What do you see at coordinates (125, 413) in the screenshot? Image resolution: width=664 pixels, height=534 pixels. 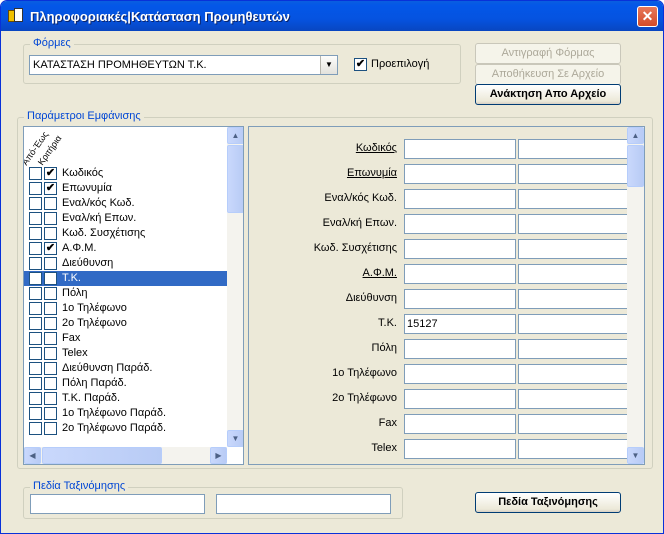 I see `list-item: 1ο Τηλέφωνο Παράδ.` at bounding box center [125, 413].